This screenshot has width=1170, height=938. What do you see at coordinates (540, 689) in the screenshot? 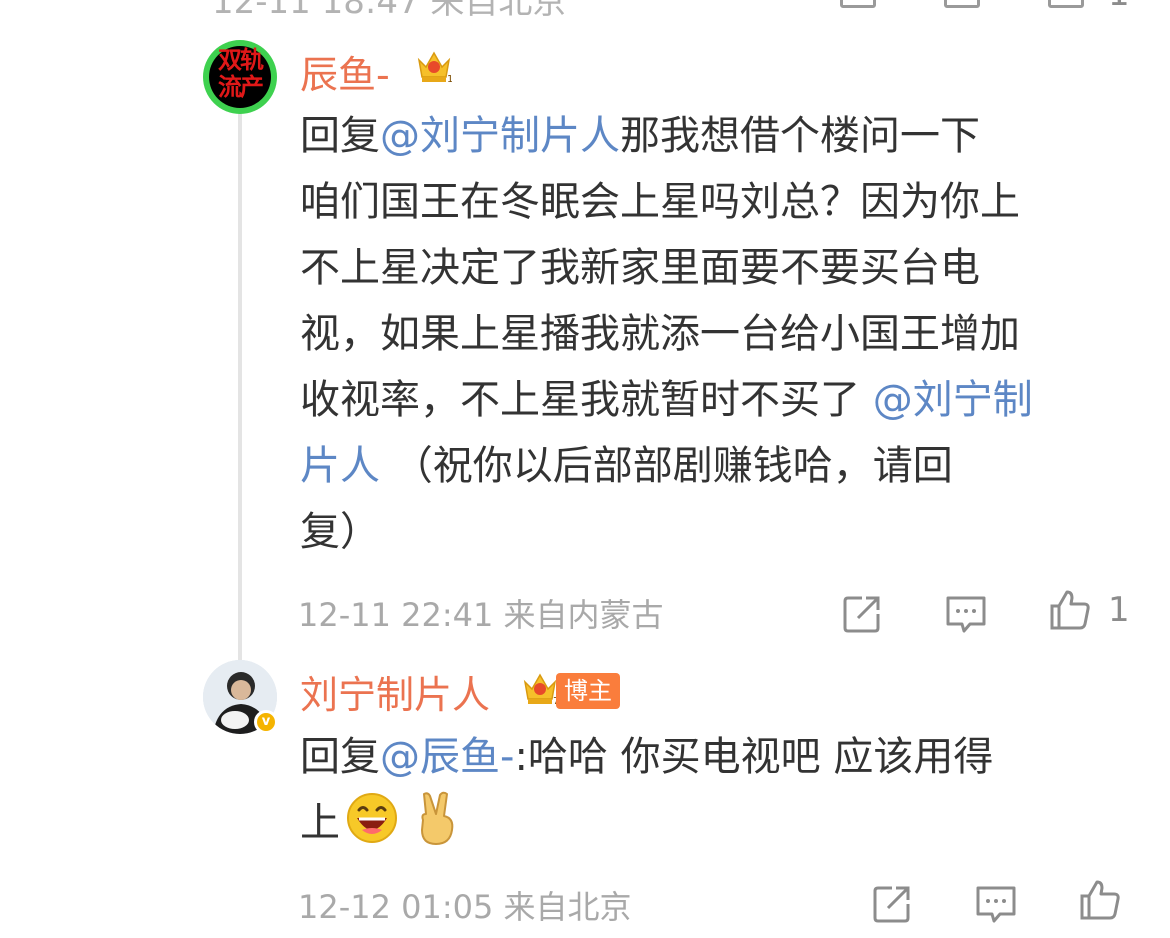
I see `crown-icon: 7` at bounding box center [540, 689].